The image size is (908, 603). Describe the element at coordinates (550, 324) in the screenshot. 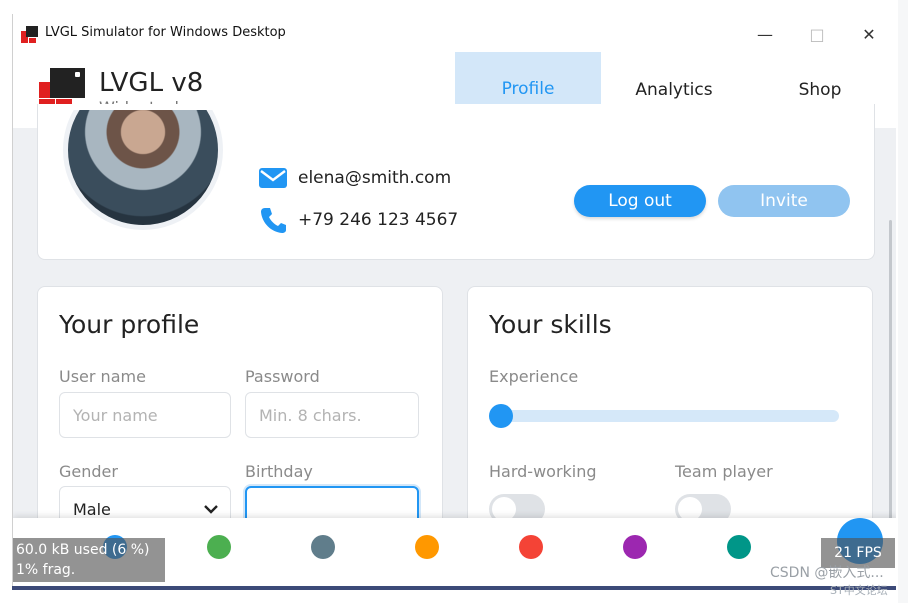

I see `your-skills-title: Your skills` at that location.